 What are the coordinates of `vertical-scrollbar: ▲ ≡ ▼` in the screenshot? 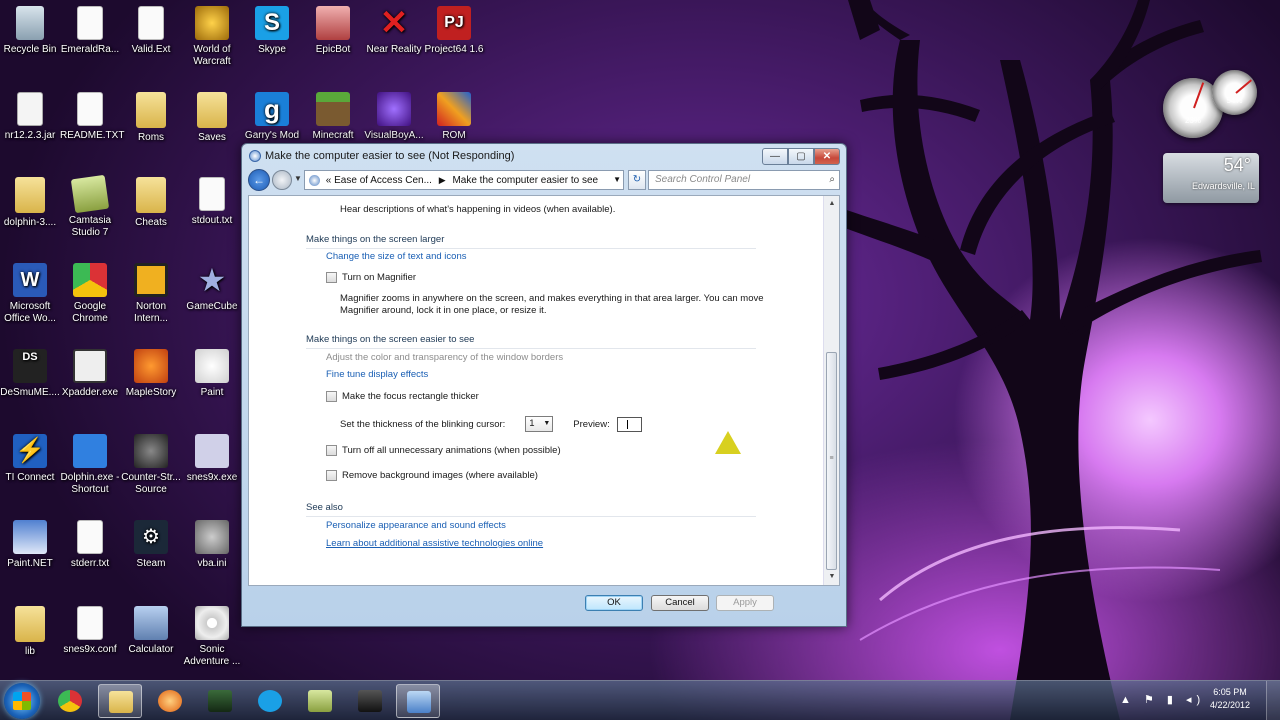 It's located at (831, 390).